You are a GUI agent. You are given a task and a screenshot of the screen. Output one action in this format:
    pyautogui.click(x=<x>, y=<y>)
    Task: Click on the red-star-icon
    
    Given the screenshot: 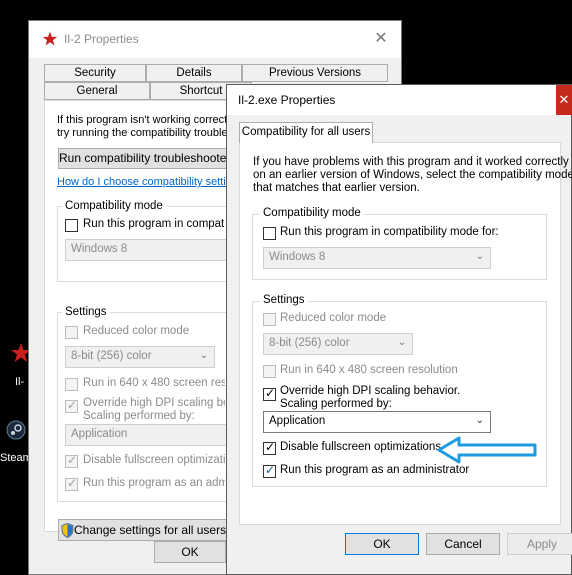 What is the action you would take?
    pyautogui.click(x=50, y=38)
    